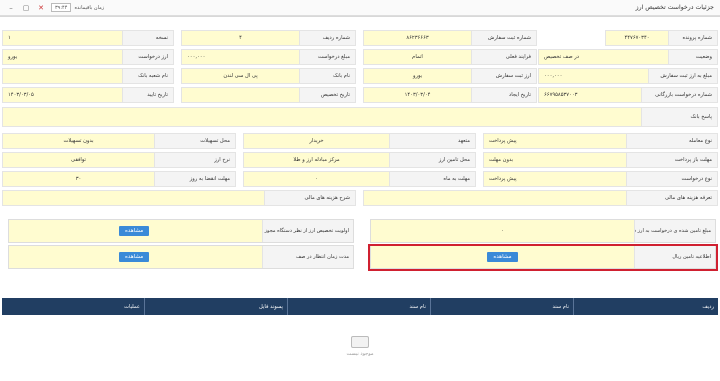  I want to click on empty-state: موجود نیست, so click(360, 346).